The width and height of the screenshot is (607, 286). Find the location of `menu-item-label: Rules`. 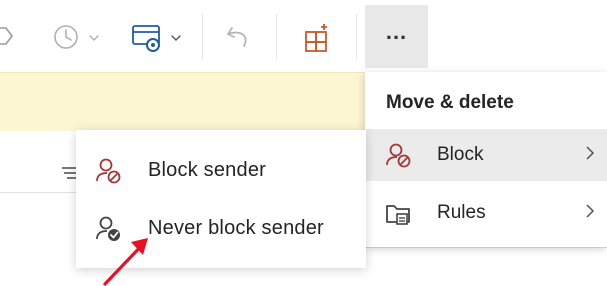

menu-item-label: Rules is located at coordinates (461, 212).